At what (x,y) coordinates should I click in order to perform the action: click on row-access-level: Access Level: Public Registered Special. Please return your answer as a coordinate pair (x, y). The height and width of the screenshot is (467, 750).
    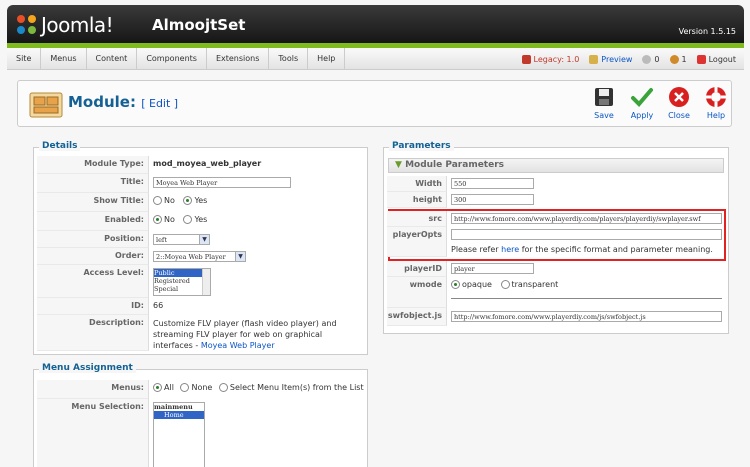
    Looking at the image, I should click on (124, 281).